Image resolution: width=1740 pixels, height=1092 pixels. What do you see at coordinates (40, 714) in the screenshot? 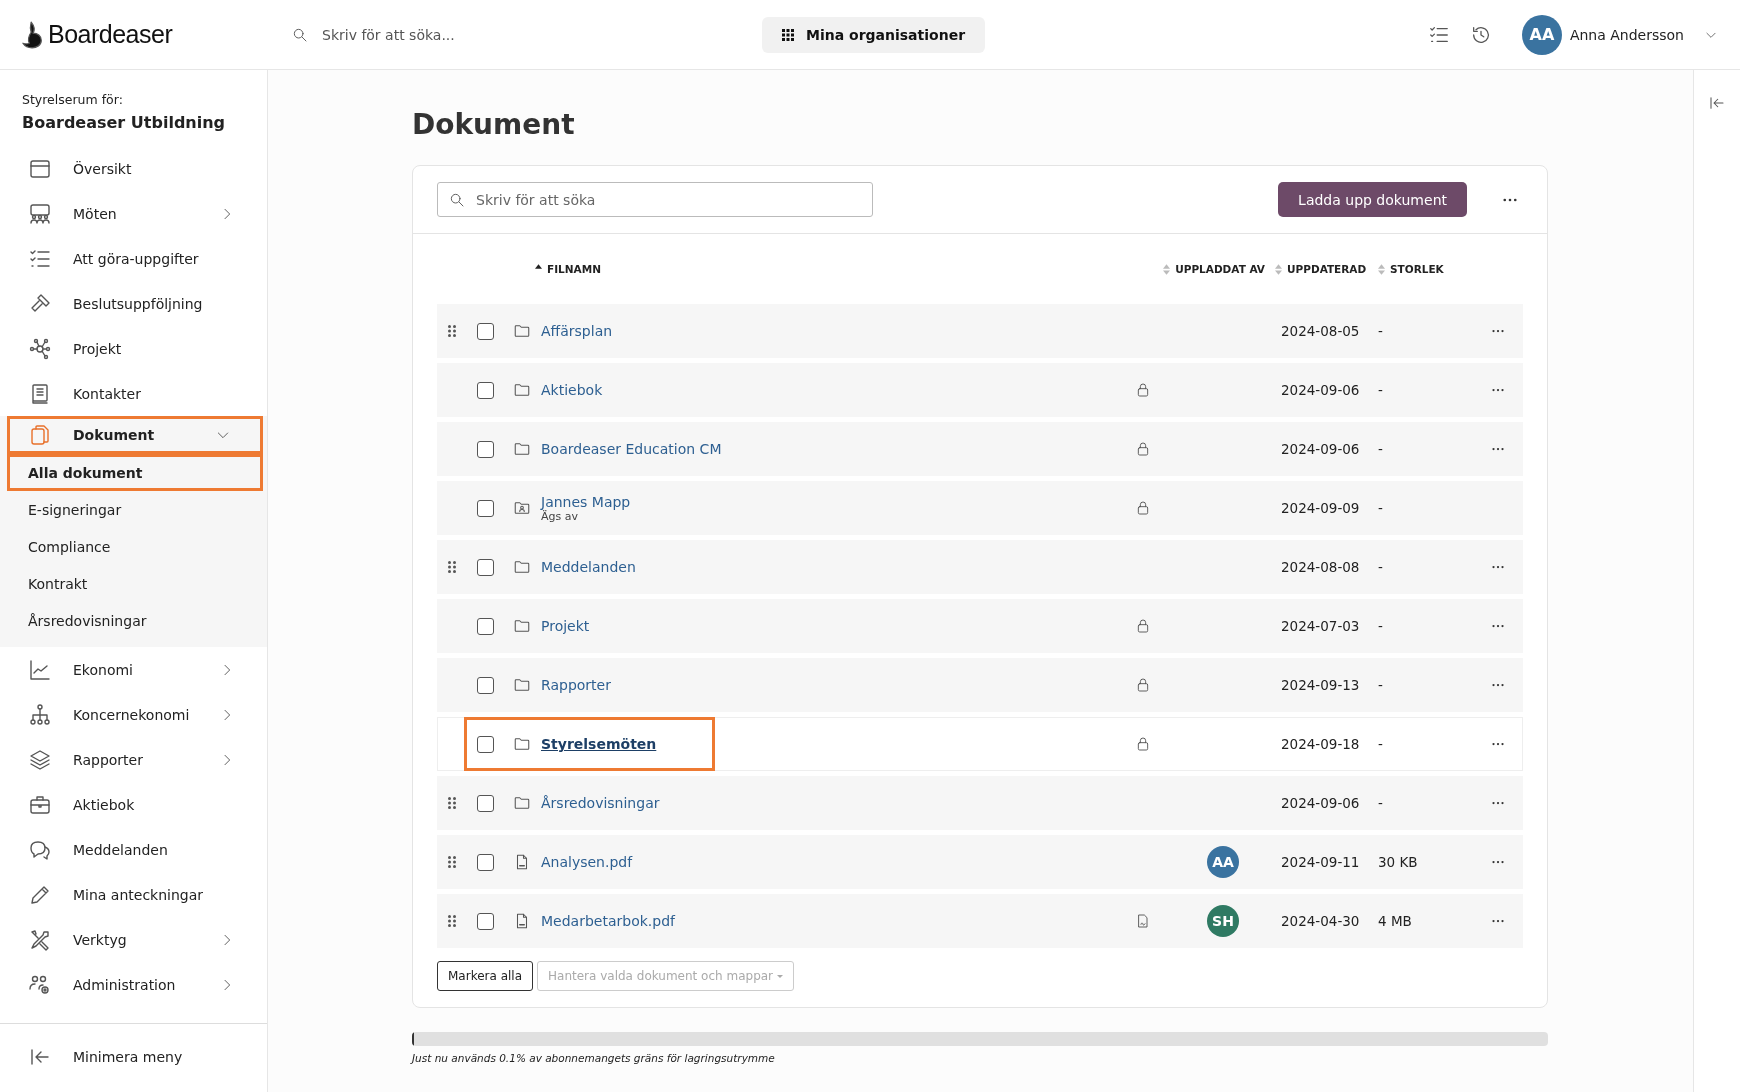
I see `hierarchy-icon` at bounding box center [40, 714].